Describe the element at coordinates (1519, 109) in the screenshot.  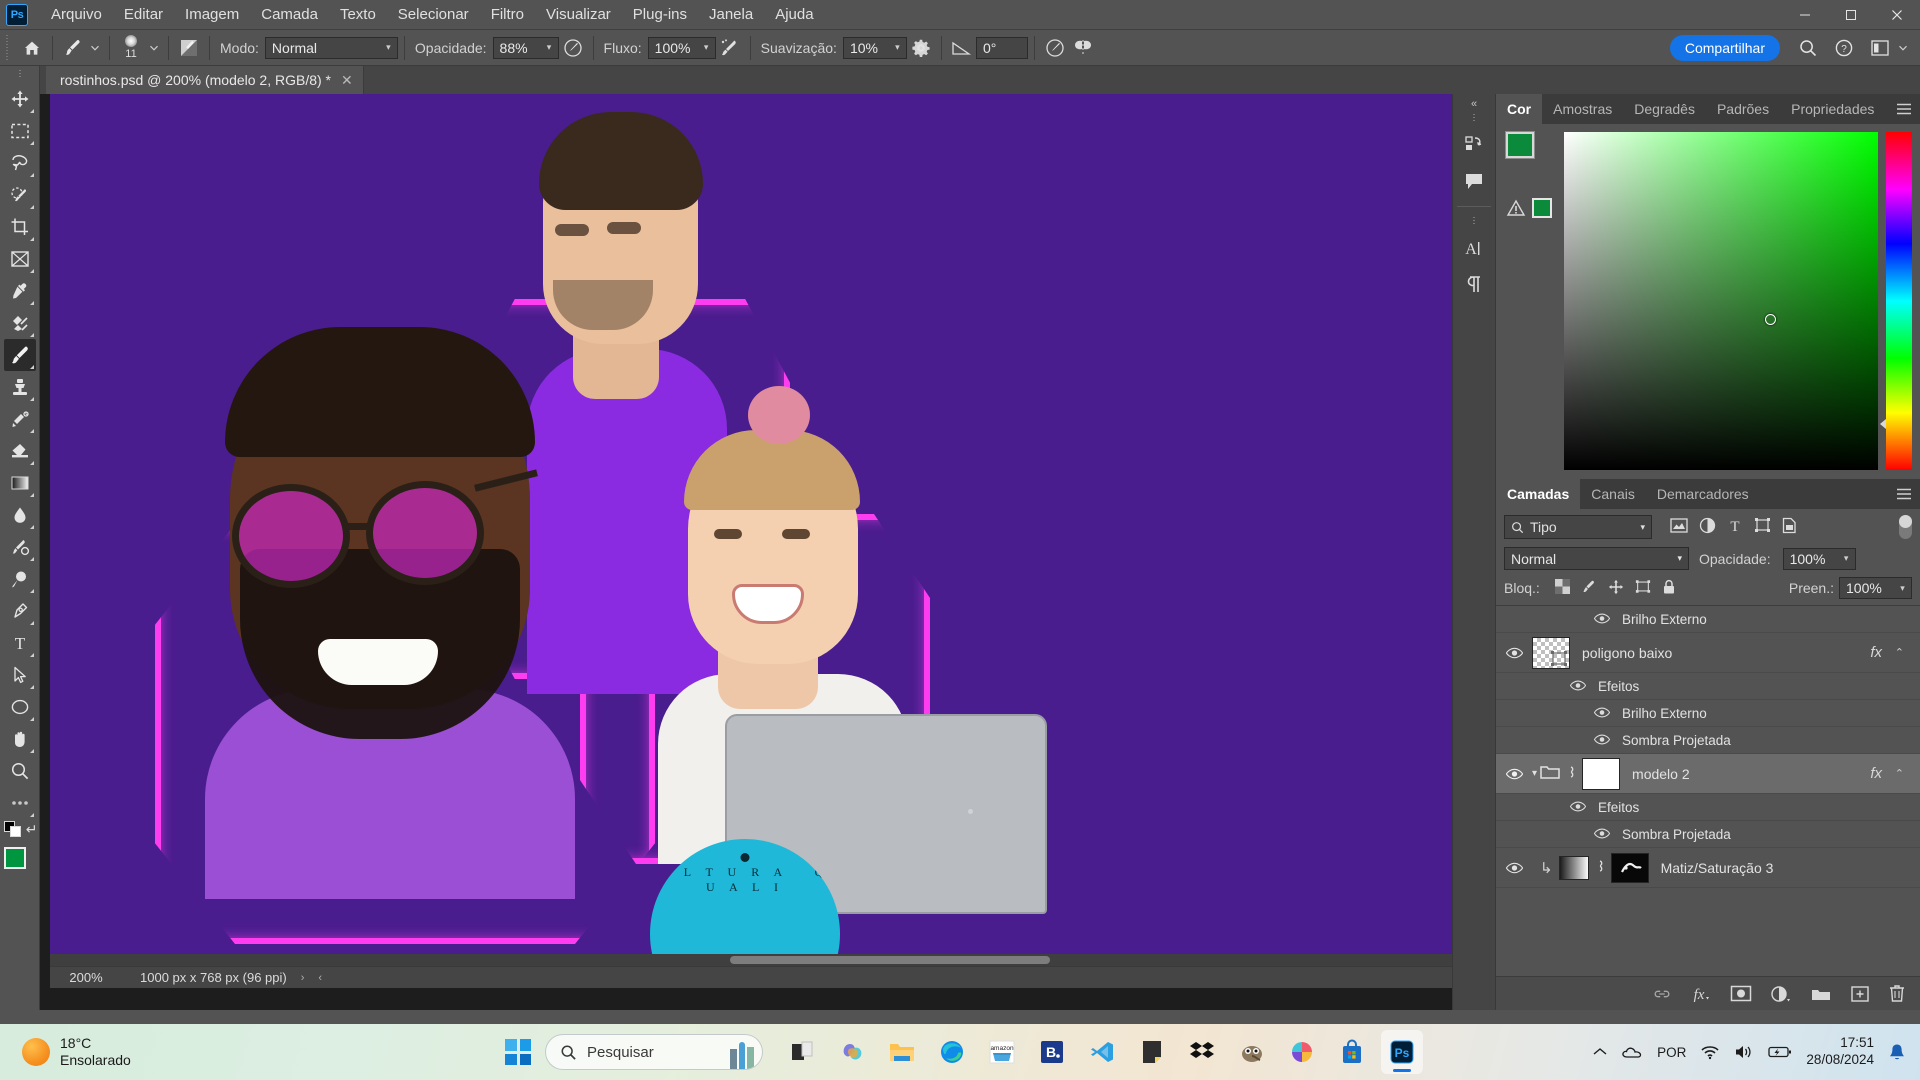
I see `tab-cor: Cor` at that location.